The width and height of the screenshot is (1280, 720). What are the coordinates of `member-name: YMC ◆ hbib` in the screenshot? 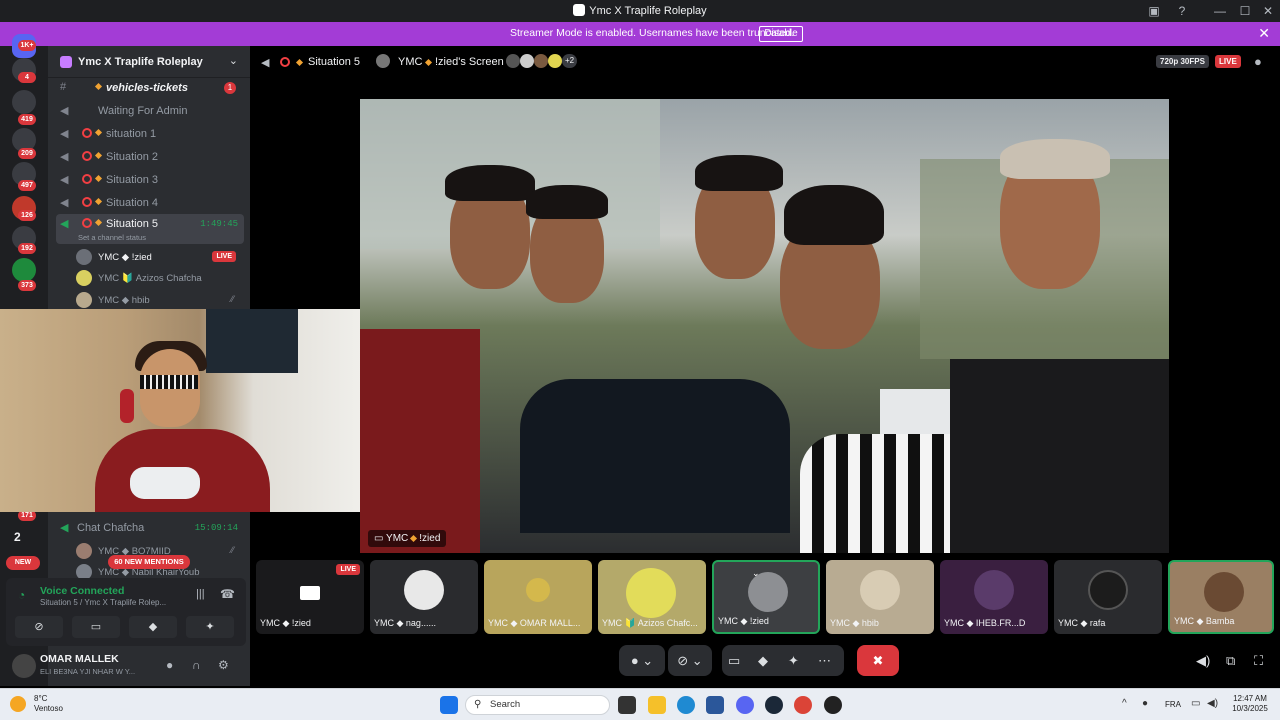 It's located at (124, 300).